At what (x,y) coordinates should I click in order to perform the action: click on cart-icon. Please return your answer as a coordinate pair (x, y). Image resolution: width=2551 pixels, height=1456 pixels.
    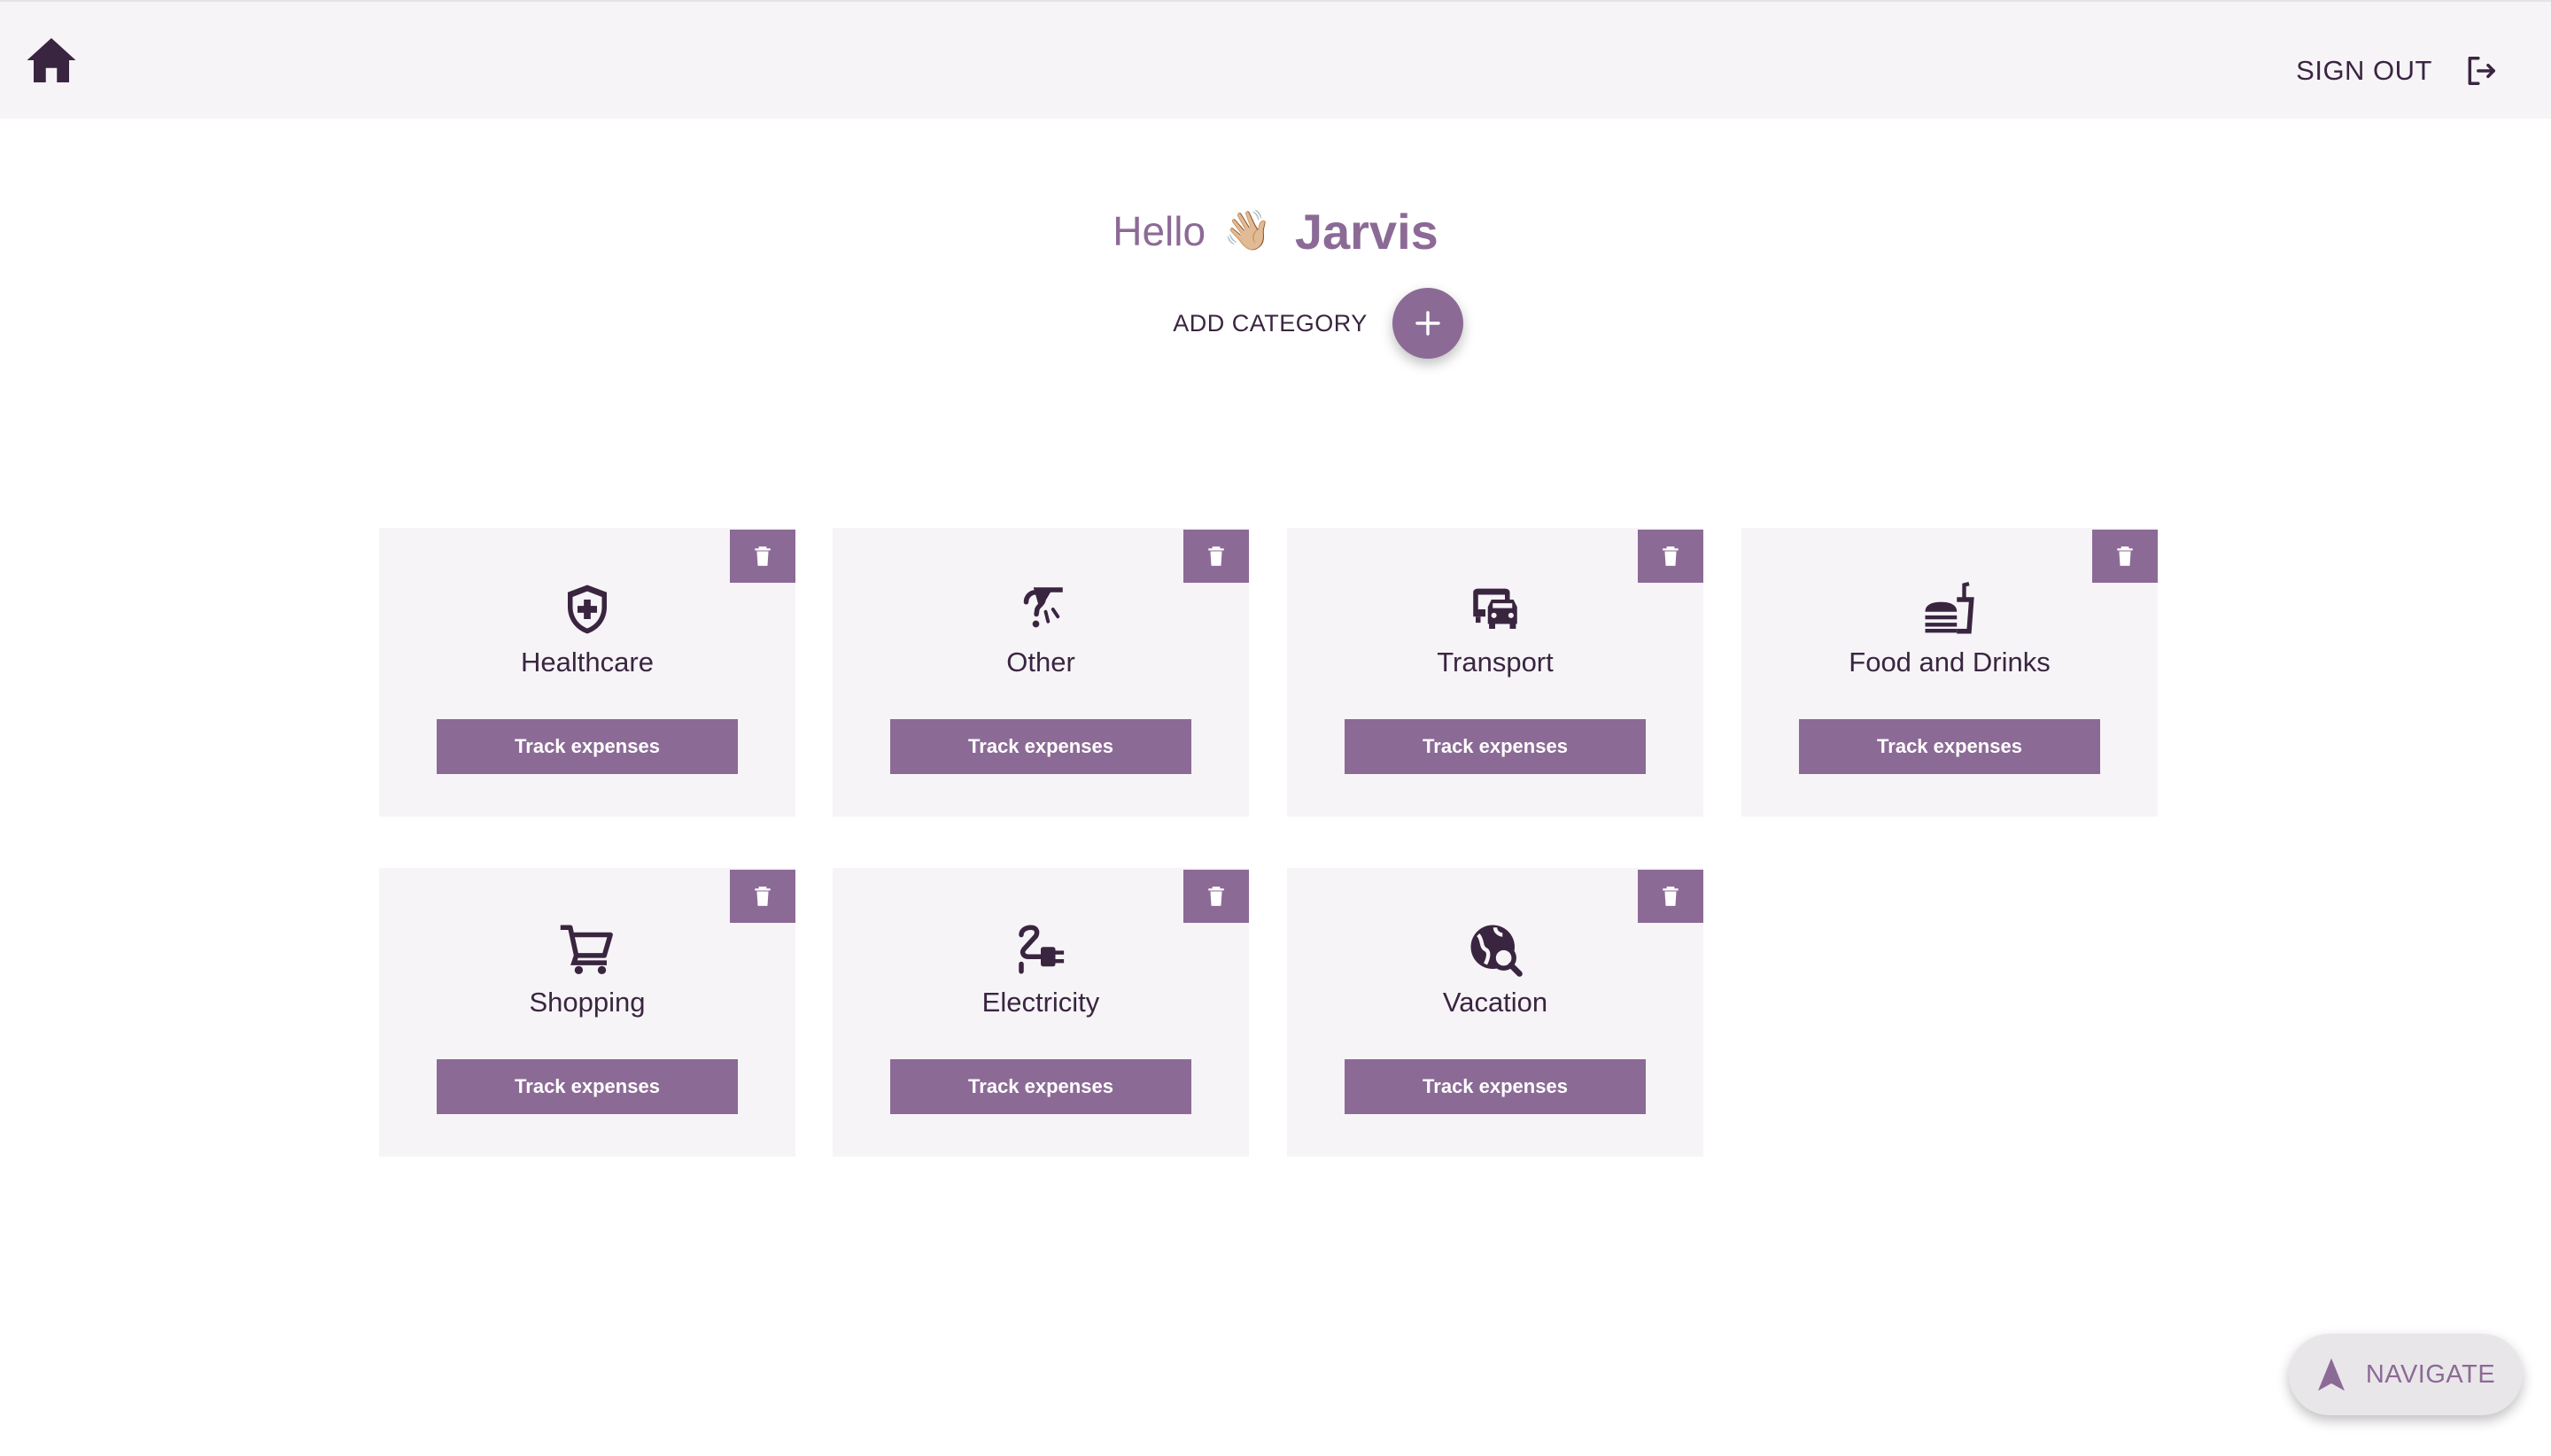
    Looking at the image, I should click on (587, 949).